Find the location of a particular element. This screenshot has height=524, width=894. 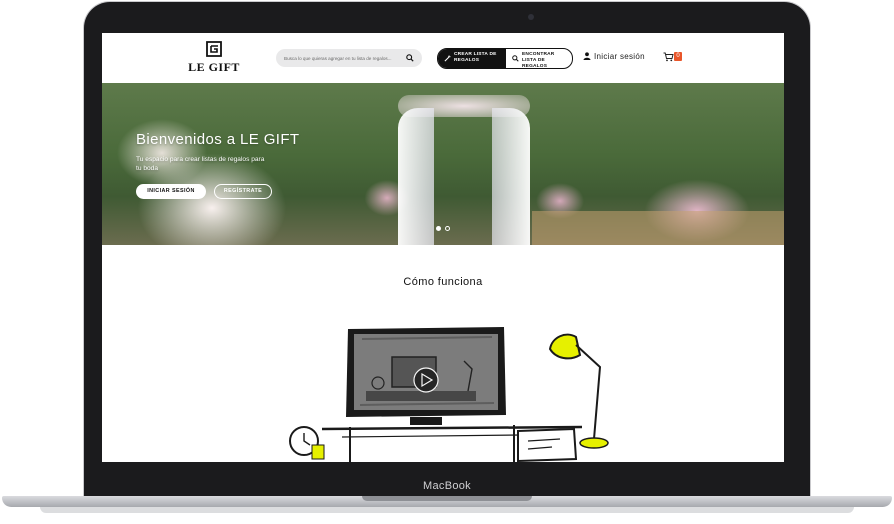

create-list-button: CREAR LISTA DE REGALOS is located at coordinates (472, 58).